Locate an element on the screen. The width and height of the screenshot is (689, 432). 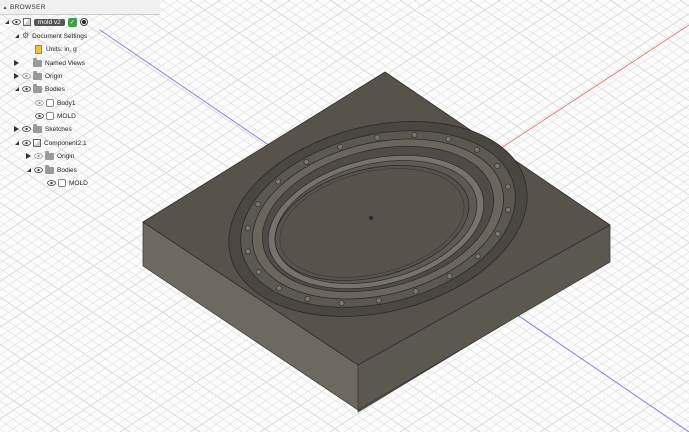
active-document-icon: ✓ is located at coordinates (72, 22).